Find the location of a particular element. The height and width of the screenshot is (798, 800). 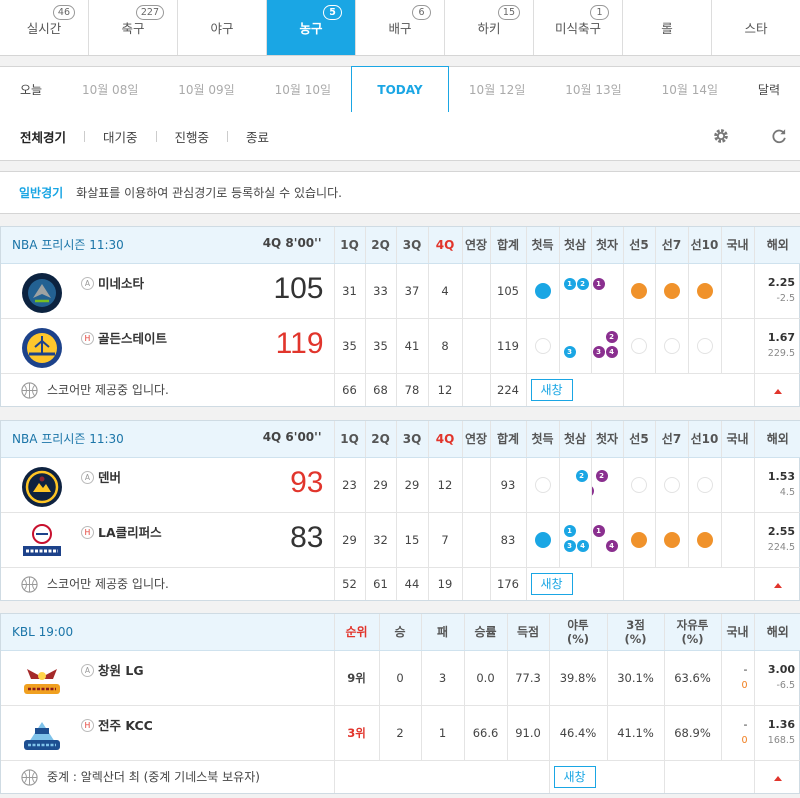

q4-score: 12 is located at coordinates (444, 485).